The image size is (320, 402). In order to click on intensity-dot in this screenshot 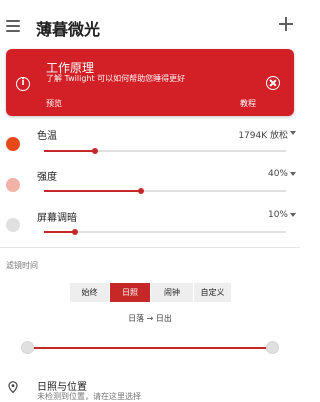, I will do `click(13, 185)`.